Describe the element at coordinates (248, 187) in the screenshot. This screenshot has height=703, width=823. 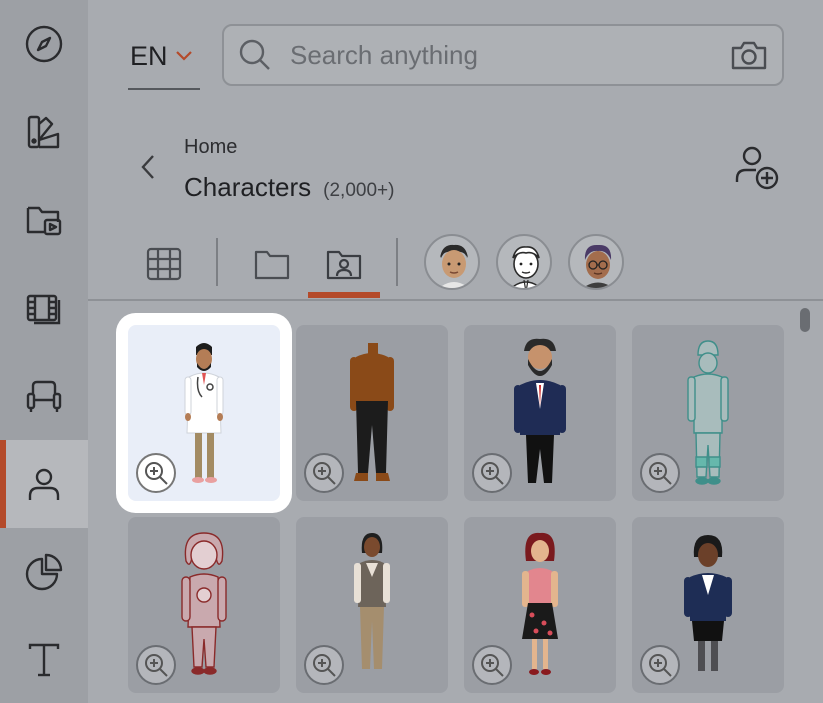
I see `page-title: Characters` at that location.